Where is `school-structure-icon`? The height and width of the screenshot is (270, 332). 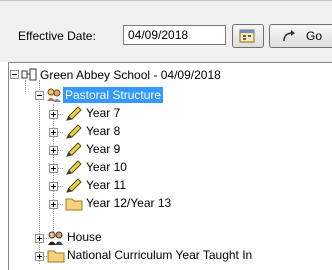
school-structure-icon is located at coordinates (29, 74).